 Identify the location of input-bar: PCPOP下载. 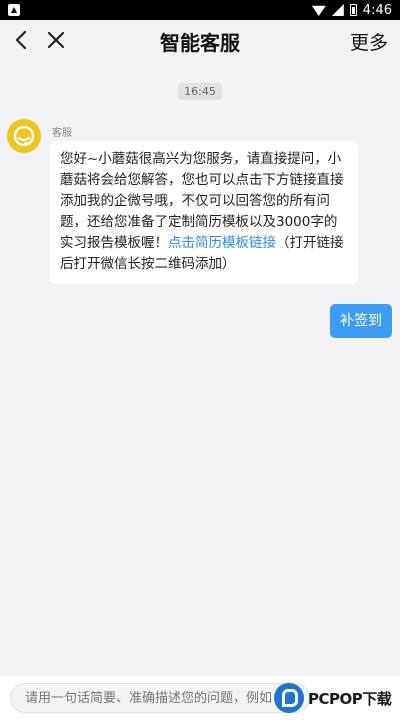
(200, 698).